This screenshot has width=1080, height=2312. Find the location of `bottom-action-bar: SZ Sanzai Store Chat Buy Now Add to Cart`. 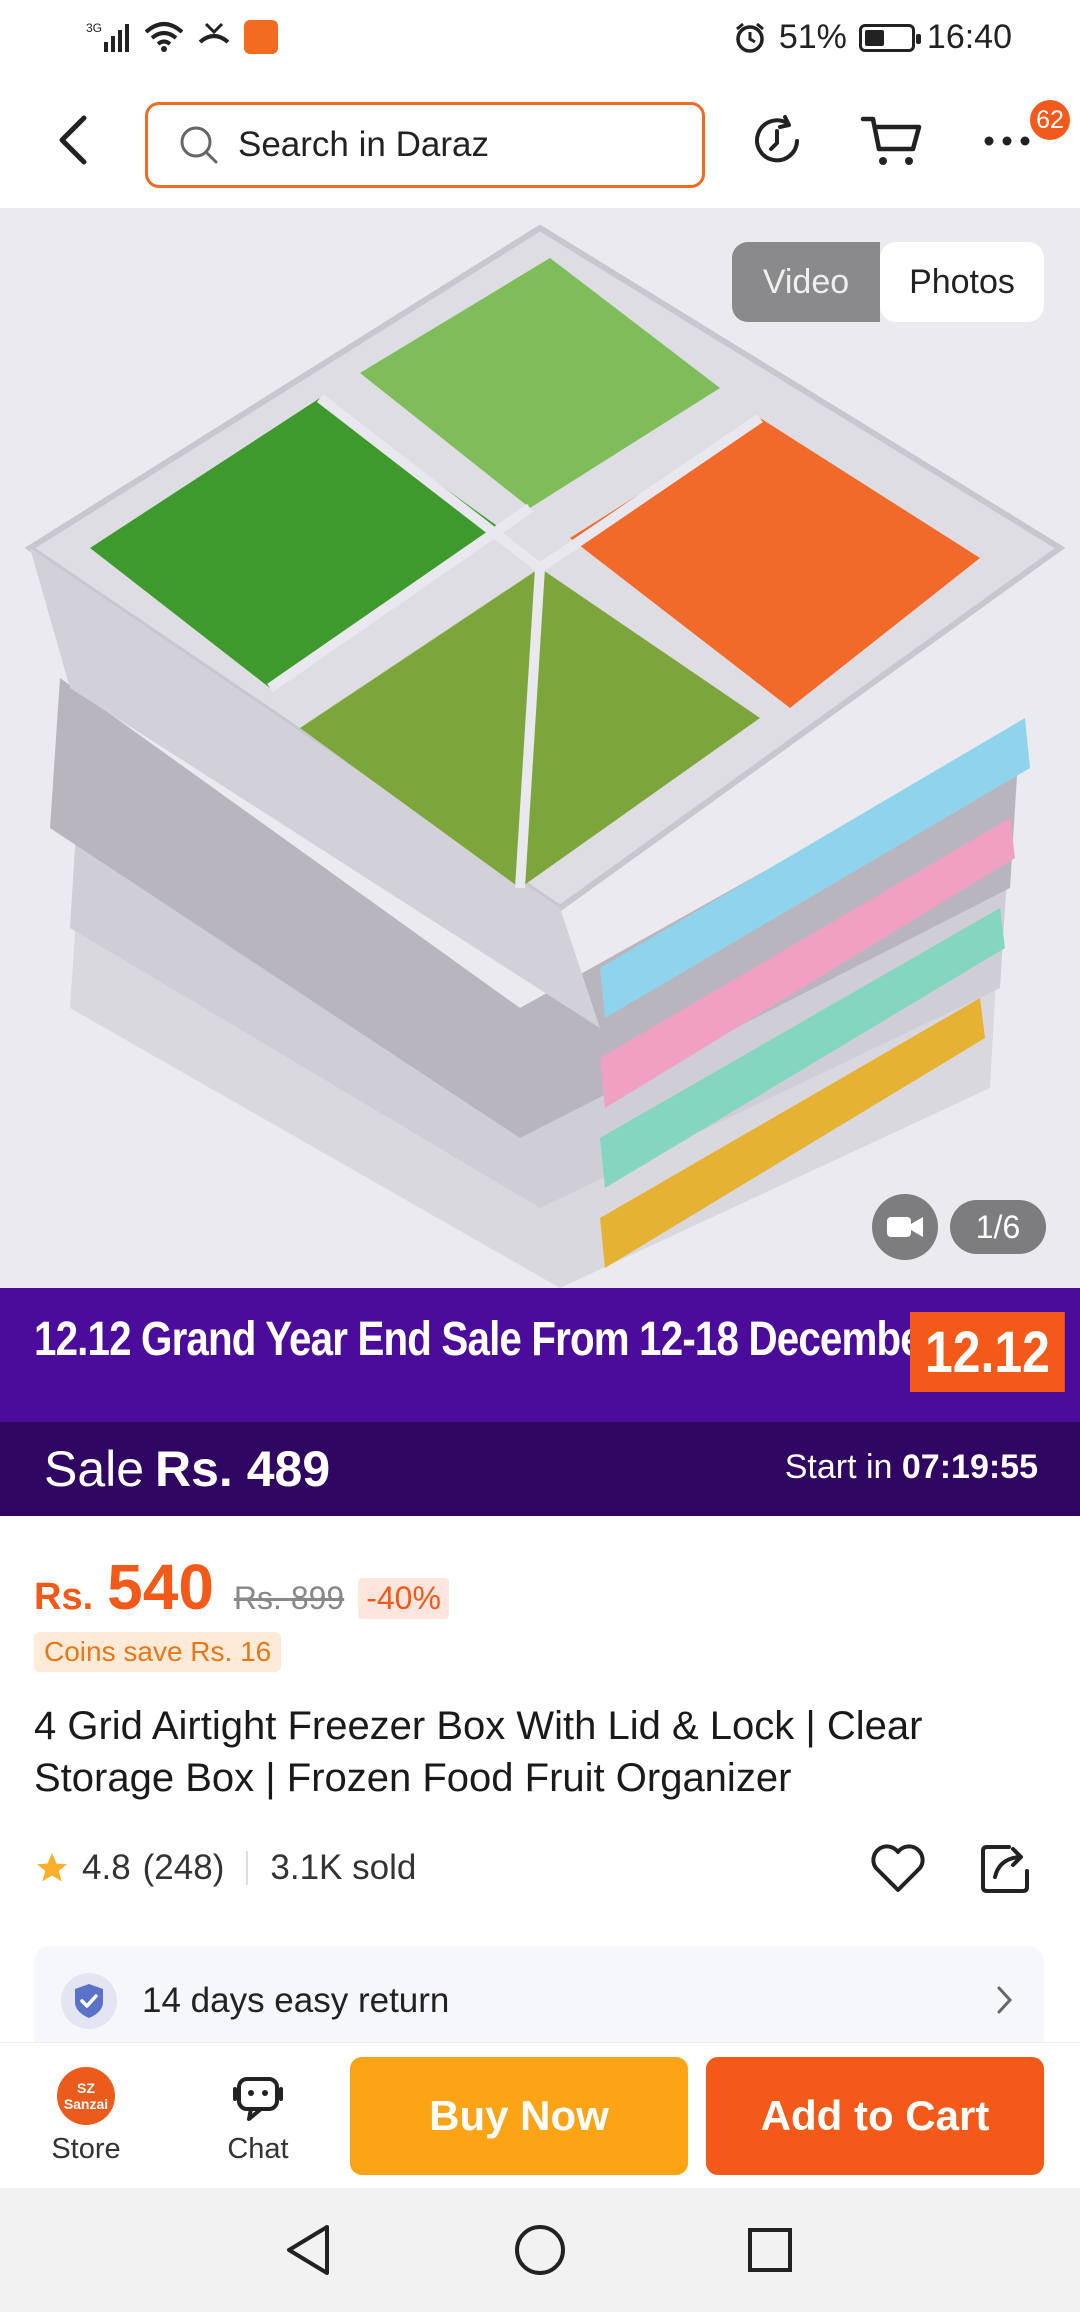

bottom-action-bar: SZ Sanzai Store Chat Buy Now Add to Cart is located at coordinates (540, 2115).